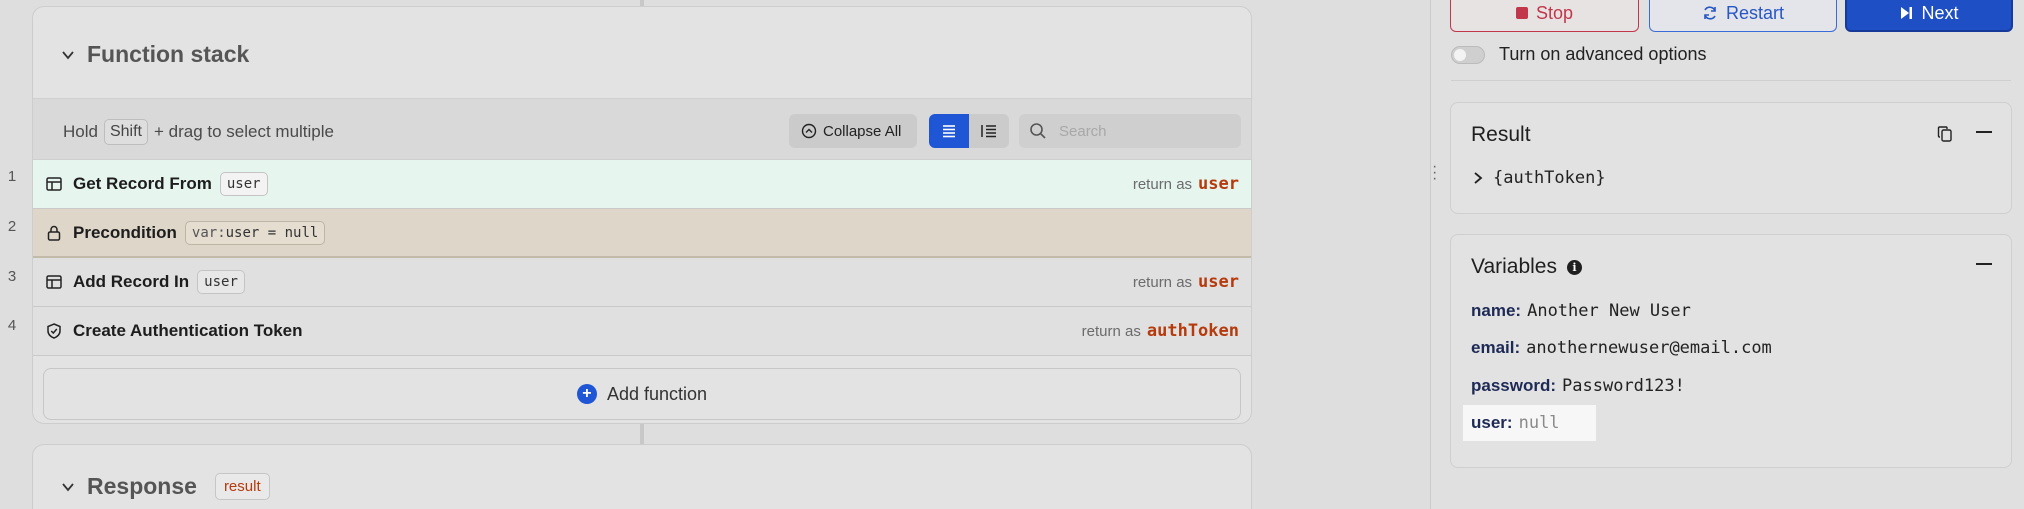 The width and height of the screenshot is (2024, 509). I want to click on refresh-icon, so click(1710, 13).